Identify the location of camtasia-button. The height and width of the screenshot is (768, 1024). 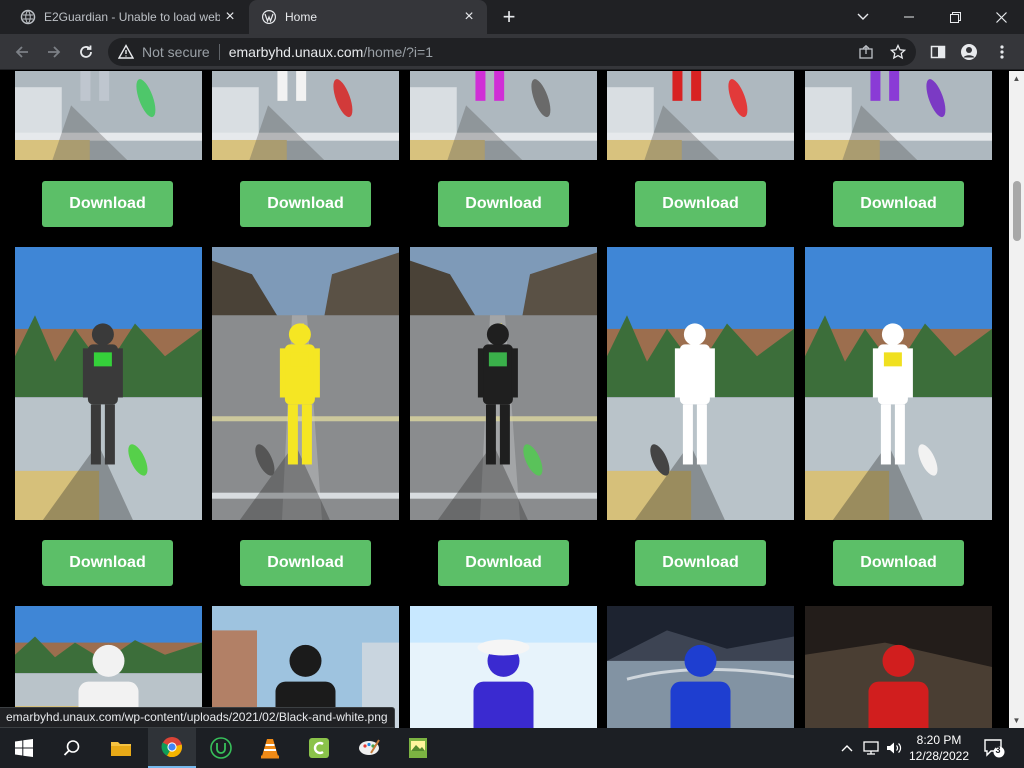
(319, 748).